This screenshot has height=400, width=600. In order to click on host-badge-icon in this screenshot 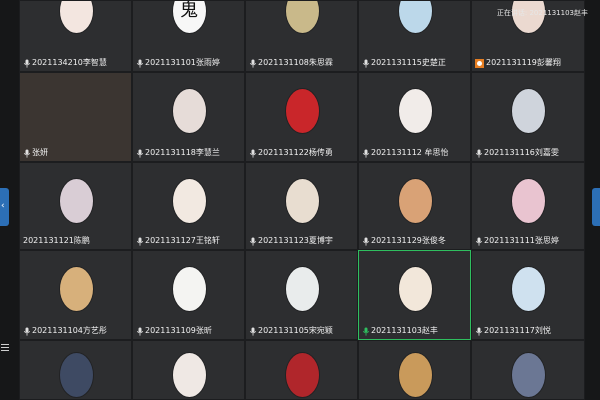, I will do `click(479, 63)`.